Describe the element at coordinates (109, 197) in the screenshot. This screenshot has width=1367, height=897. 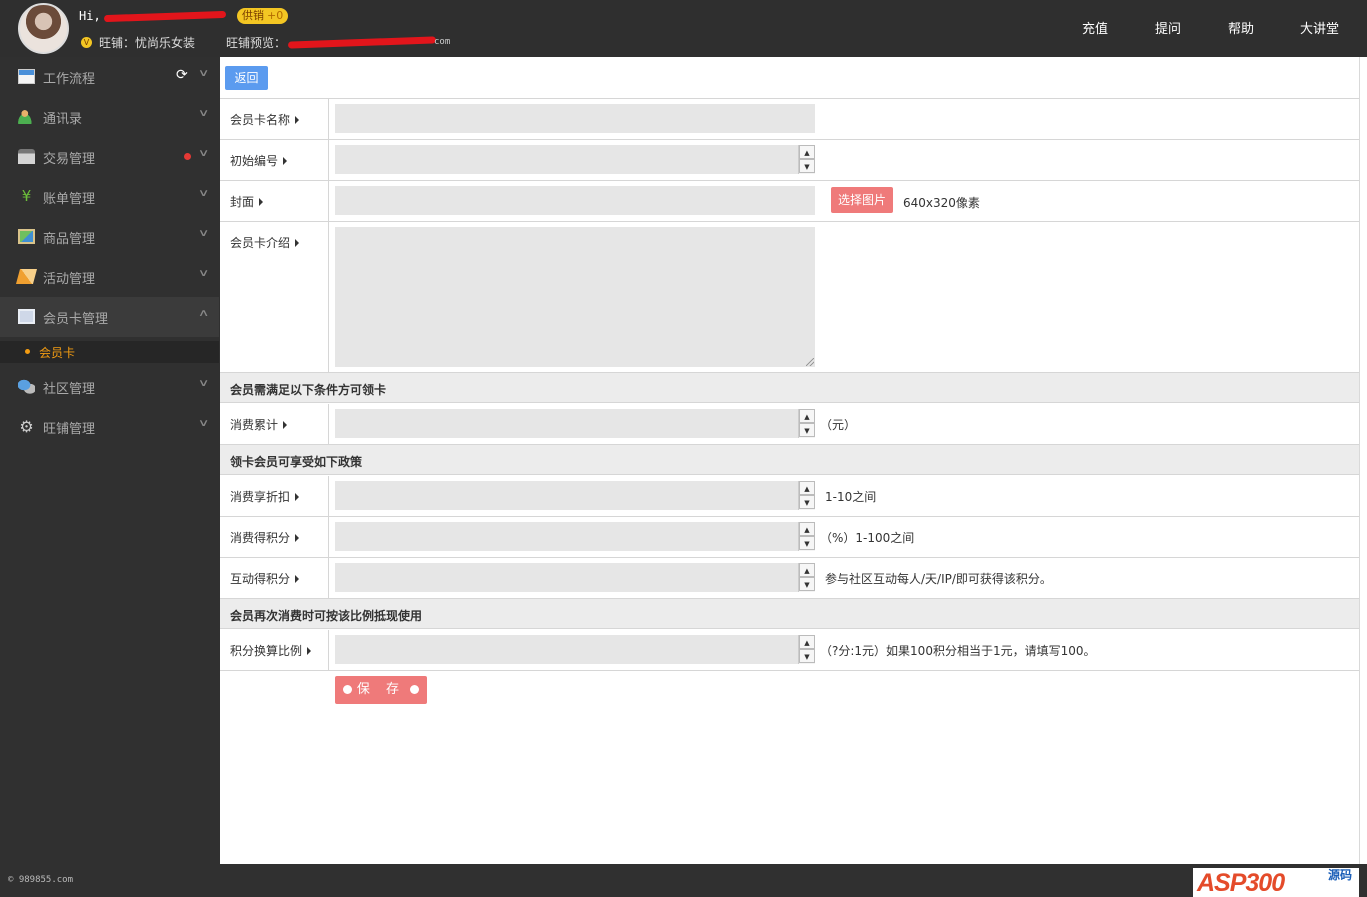
I see `sidebar-item-bills: ¥ 账单管理 ∨` at that location.